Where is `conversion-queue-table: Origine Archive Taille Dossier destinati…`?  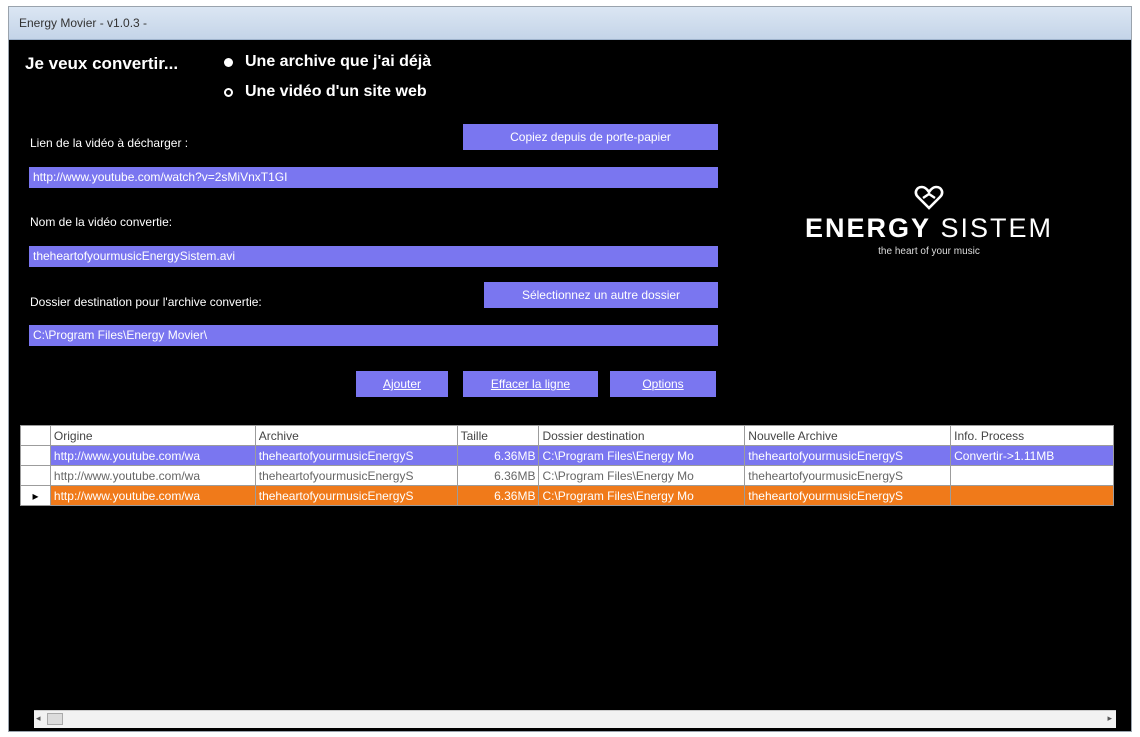 conversion-queue-table: Origine Archive Taille Dossier destinati… is located at coordinates (567, 465).